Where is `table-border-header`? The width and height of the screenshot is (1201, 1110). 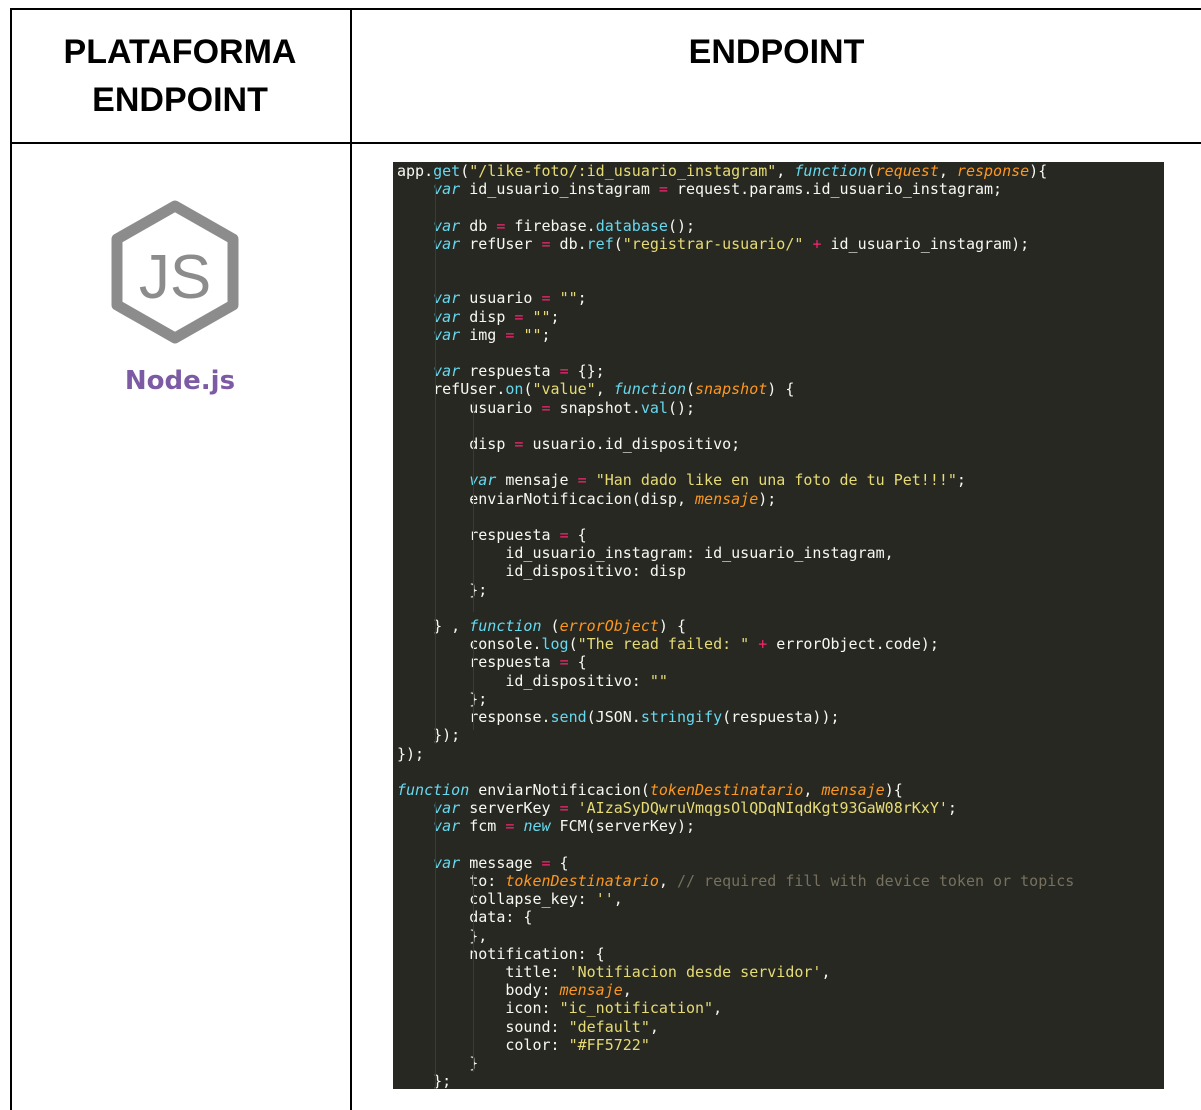
table-border-header is located at coordinates (605, 143).